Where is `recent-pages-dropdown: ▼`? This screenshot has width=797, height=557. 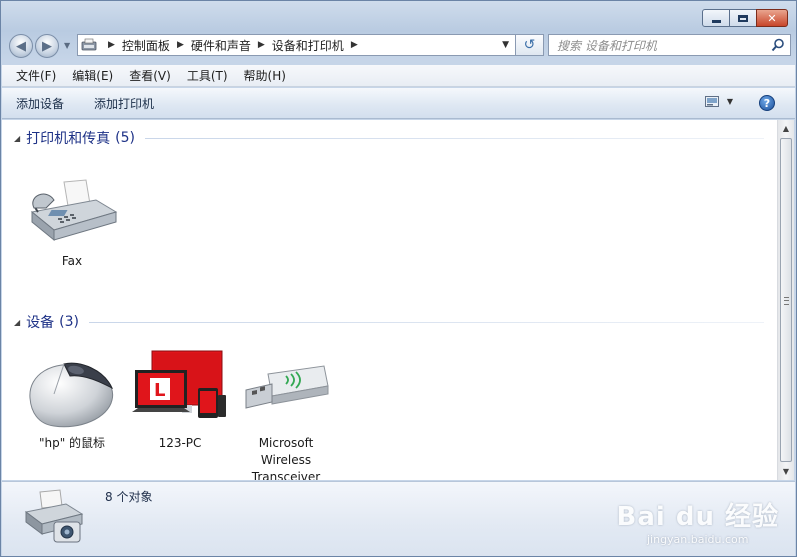
recent-pages-dropdown: ▼ is located at coordinates (67, 45).